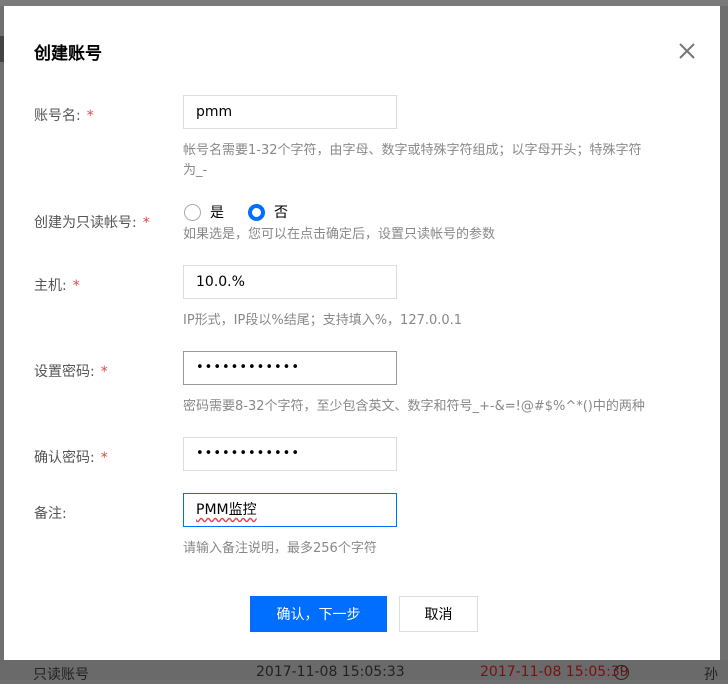 This screenshot has width=728, height=684. Describe the element at coordinates (290, 282) in the screenshot. I see `host-input: 10.0.%` at that location.